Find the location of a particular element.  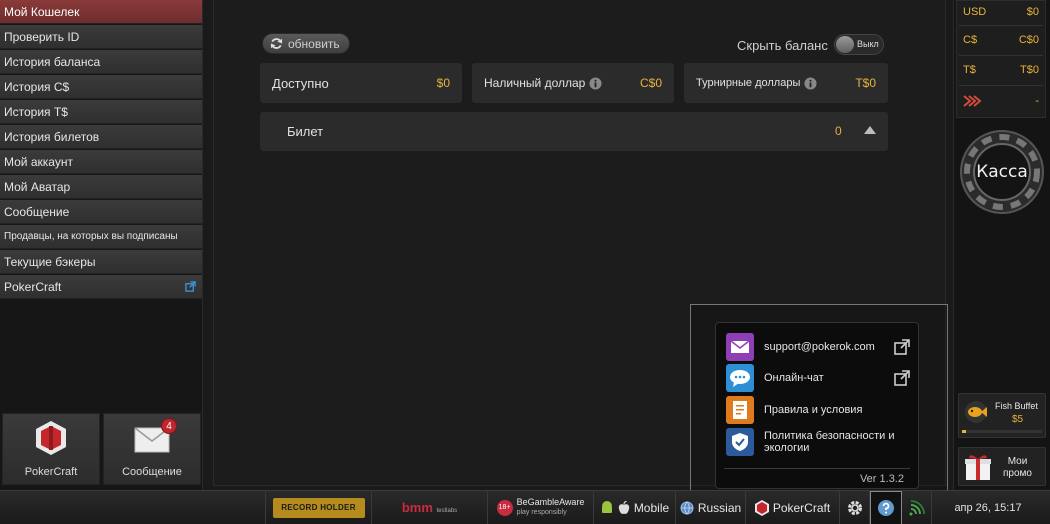

help-item-label: Правила и условия is located at coordinates (813, 410).